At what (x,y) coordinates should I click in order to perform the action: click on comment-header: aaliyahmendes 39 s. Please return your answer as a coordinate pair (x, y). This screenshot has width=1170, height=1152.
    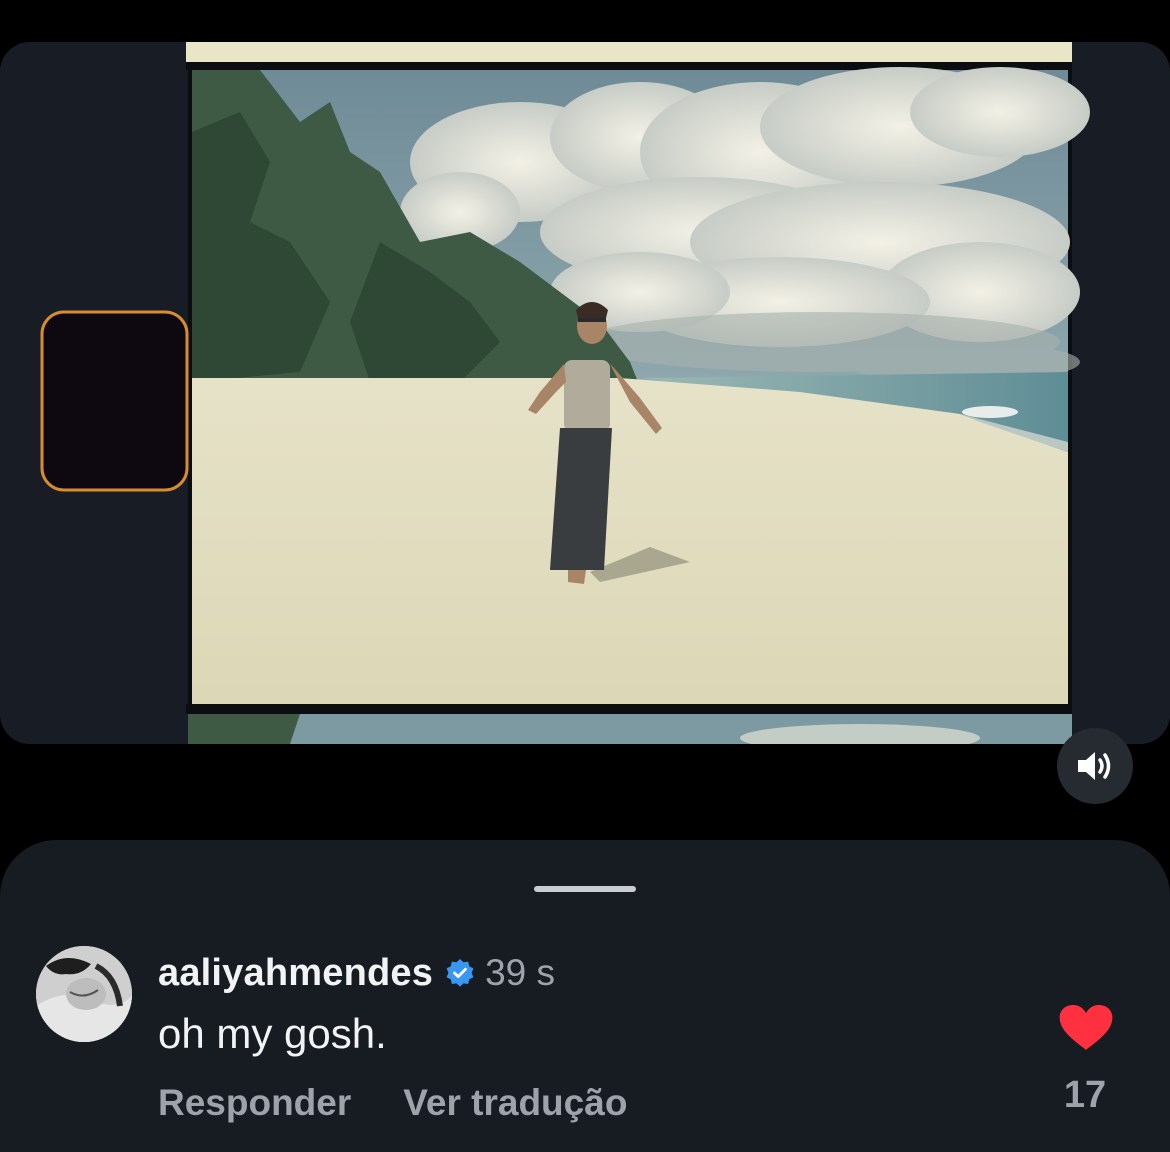
    Looking at the image, I should click on (356, 973).